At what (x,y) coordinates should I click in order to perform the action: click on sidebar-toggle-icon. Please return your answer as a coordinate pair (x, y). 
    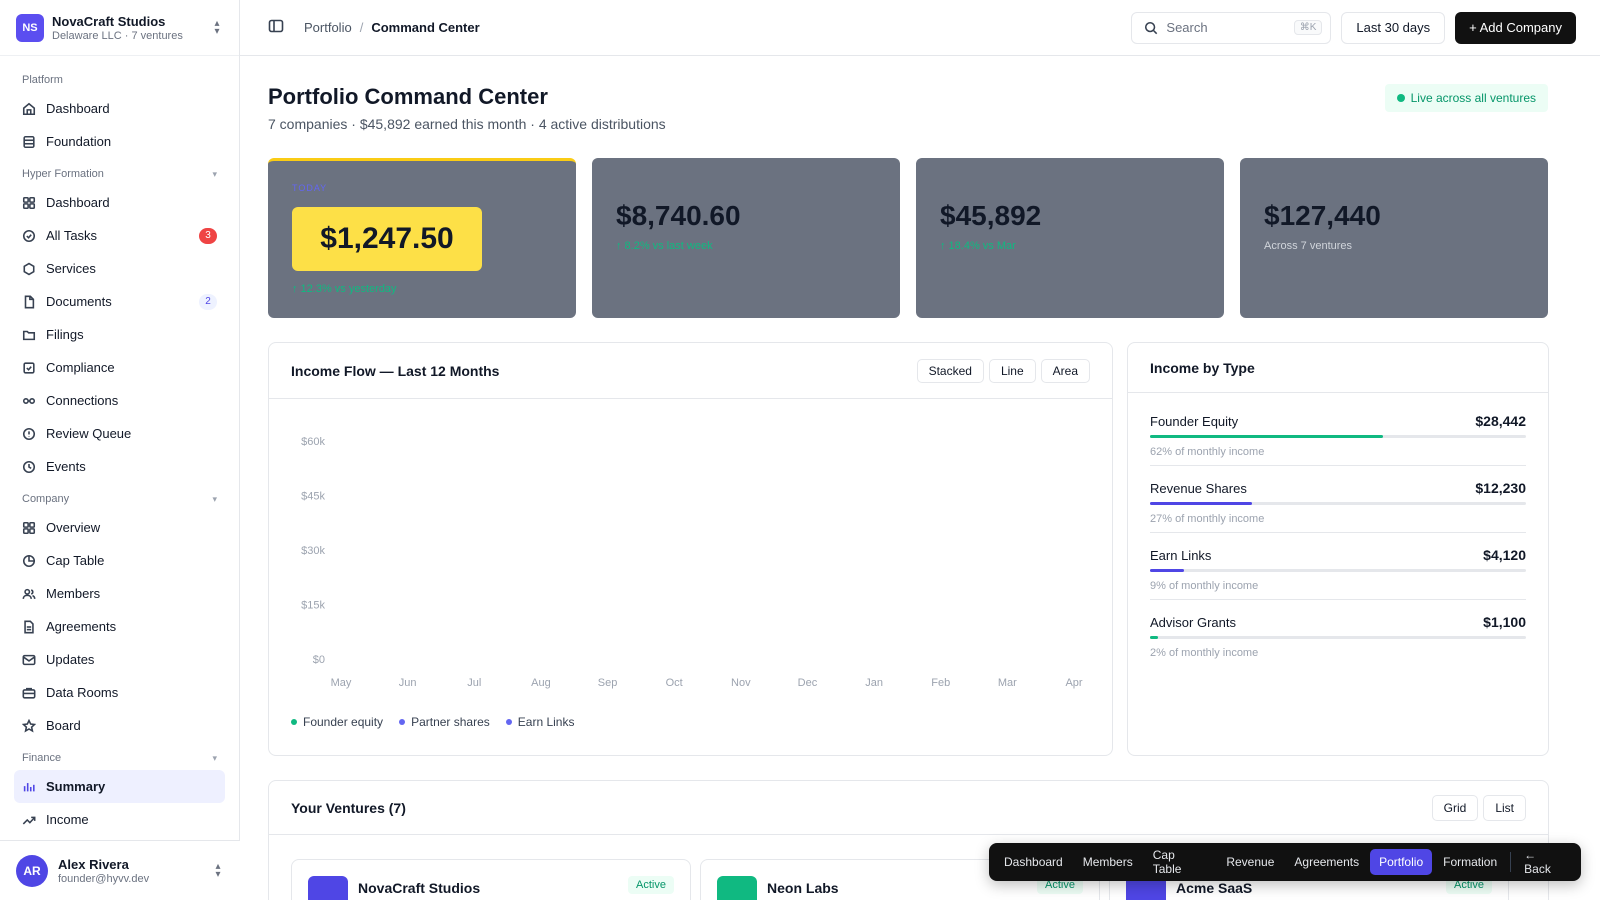
    Looking at the image, I should click on (276, 27).